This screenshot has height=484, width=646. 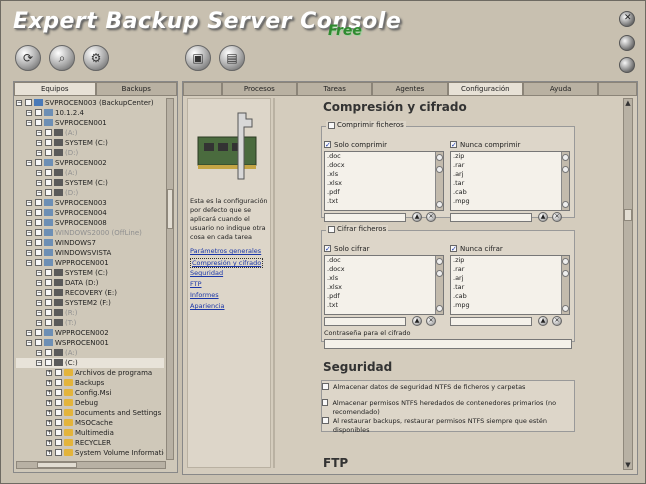 What do you see at coordinates (565, 285) in the screenshot?
I see `never-encrypt-scroll` at bounding box center [565, 285].